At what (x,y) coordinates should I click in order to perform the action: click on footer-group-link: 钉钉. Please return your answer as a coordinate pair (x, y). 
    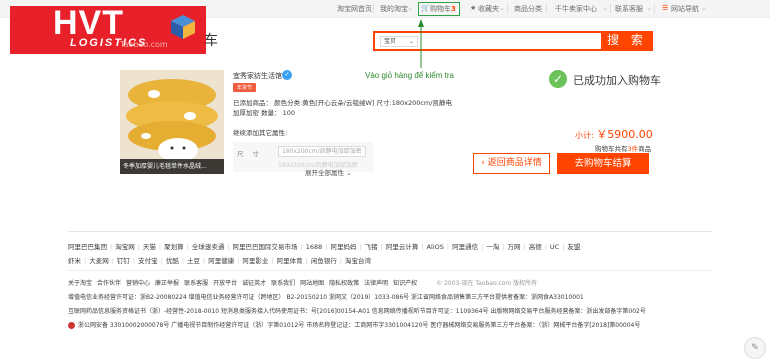
    Looking at the image, I should click on (123, 260).